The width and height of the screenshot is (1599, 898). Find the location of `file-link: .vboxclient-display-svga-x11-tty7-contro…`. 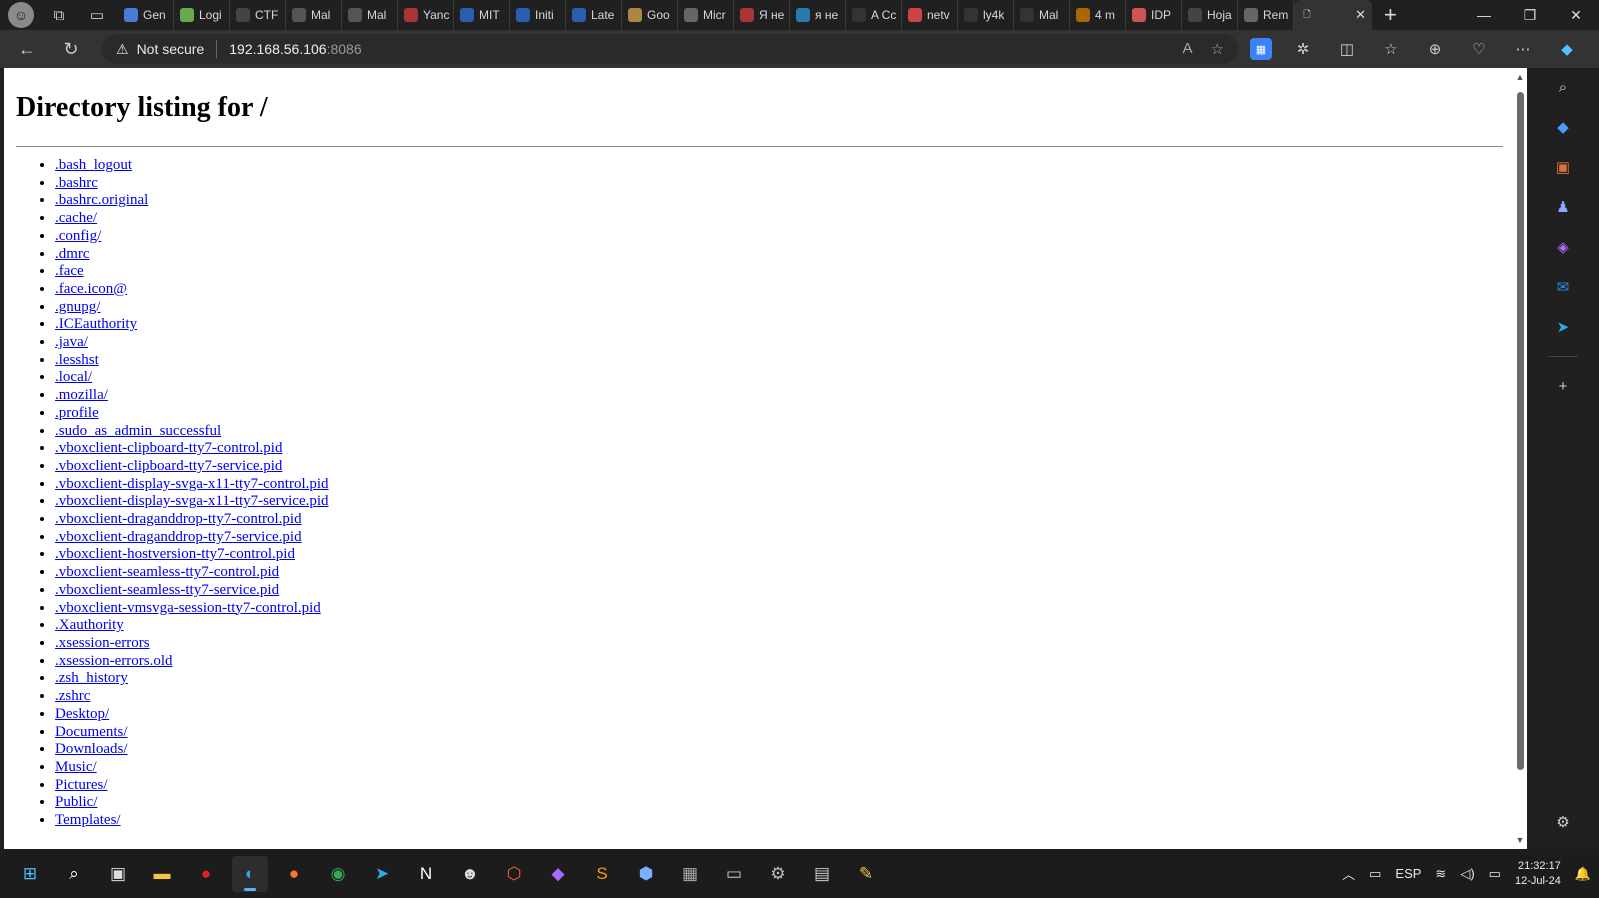

file-link: .vboxclient-display-svga-x11-tty7-contro… is located at coordinates (192, 484).